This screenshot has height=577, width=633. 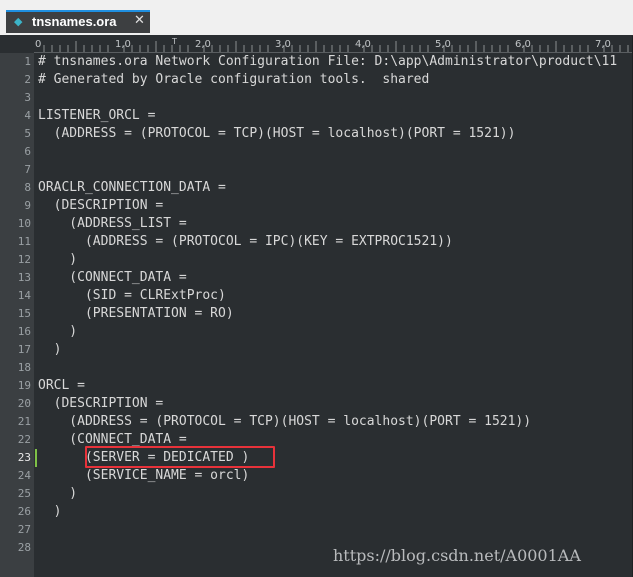 What do you see at coordinates (203, 44) in the screenshot?
I see `ruler-label: 2,0` at bounding box center [203, 44].